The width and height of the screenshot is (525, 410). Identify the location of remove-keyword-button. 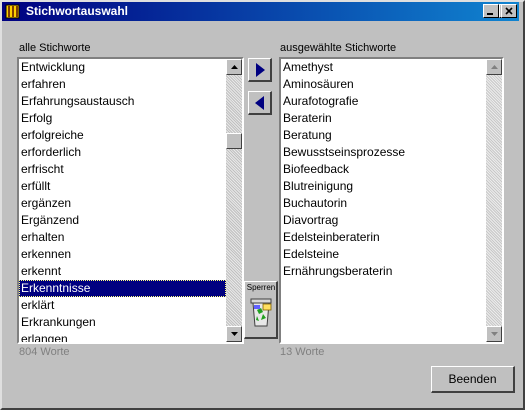
(260, 103).